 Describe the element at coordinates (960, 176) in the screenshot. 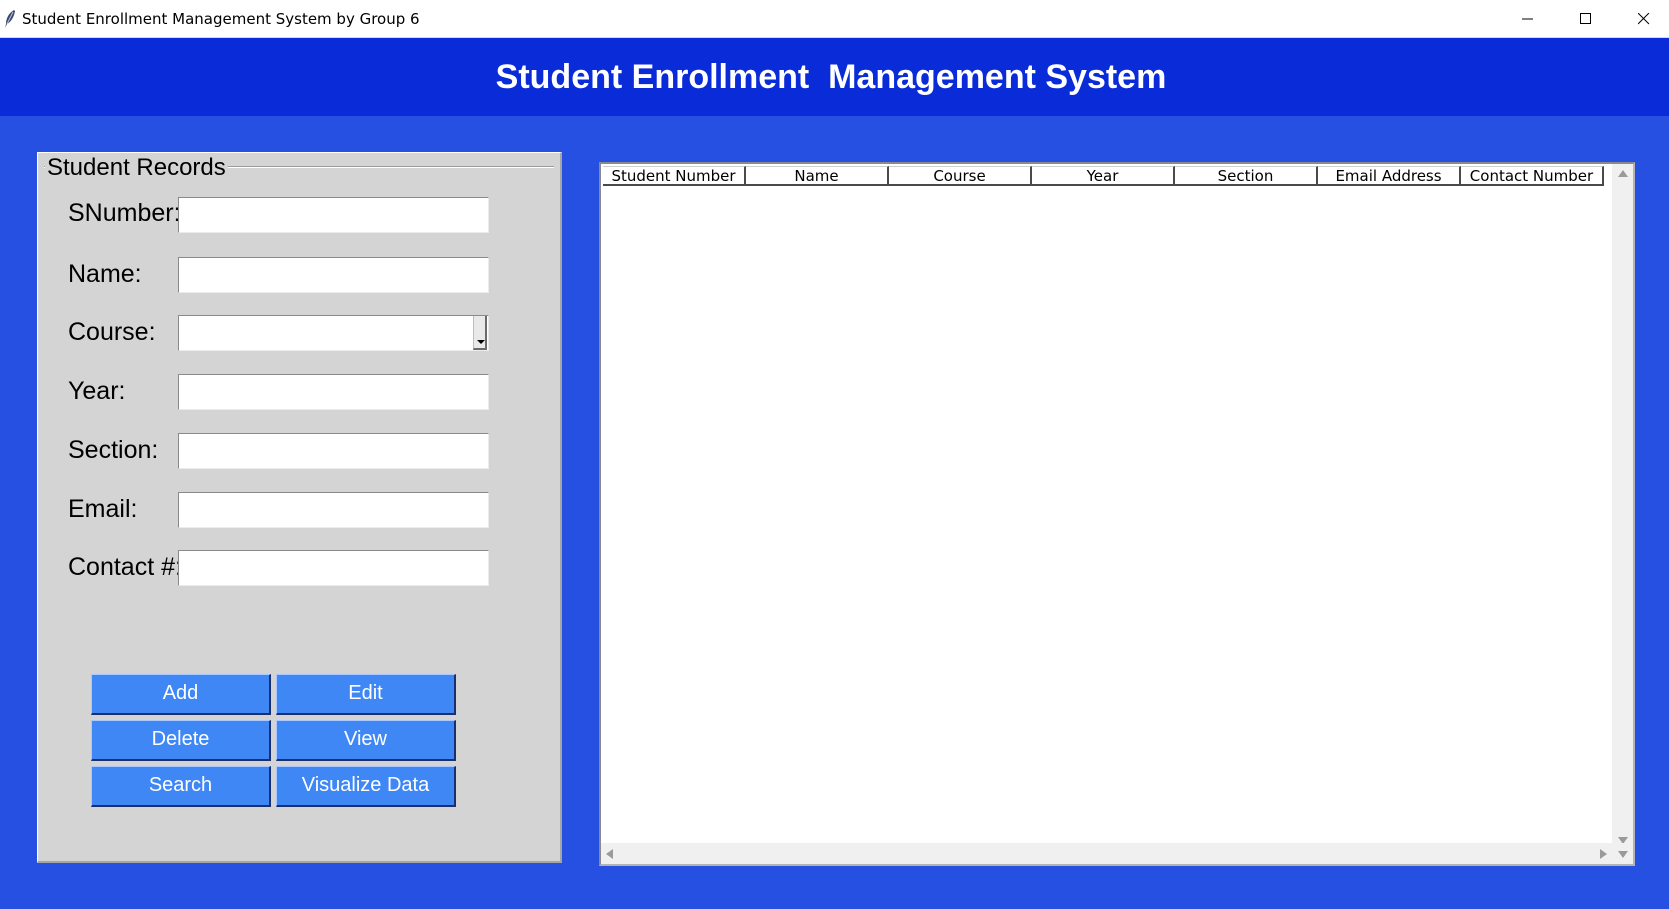

I see `column-header-course: Course` at that location.